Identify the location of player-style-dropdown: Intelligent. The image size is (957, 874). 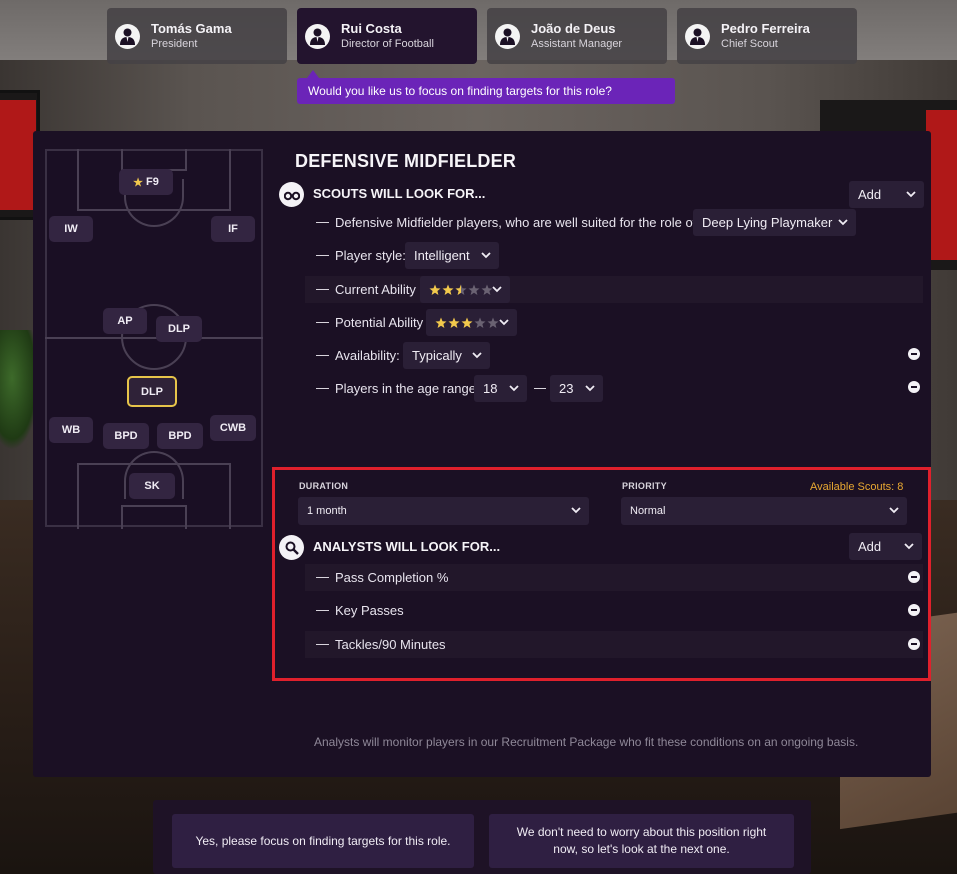
(452, 255).